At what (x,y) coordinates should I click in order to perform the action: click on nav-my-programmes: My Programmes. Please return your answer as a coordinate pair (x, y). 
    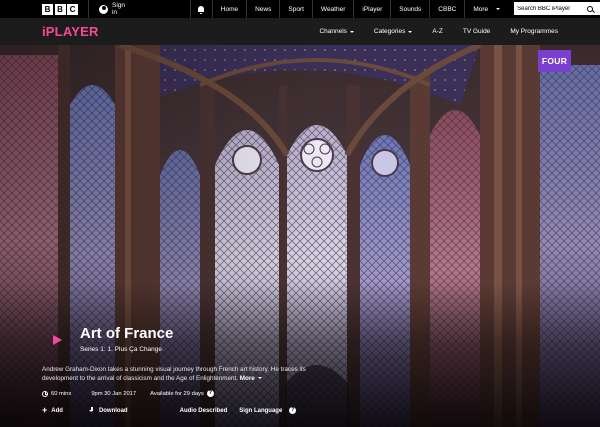
    Looking at the image, I should click on (534, 31).